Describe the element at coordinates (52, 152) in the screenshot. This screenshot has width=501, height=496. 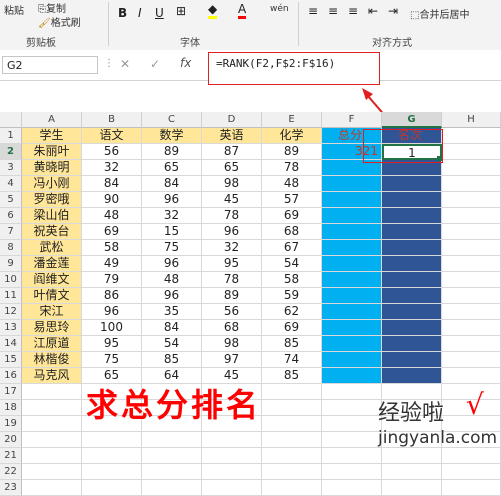
I see `data-cell: 朱丽叶` at that location.